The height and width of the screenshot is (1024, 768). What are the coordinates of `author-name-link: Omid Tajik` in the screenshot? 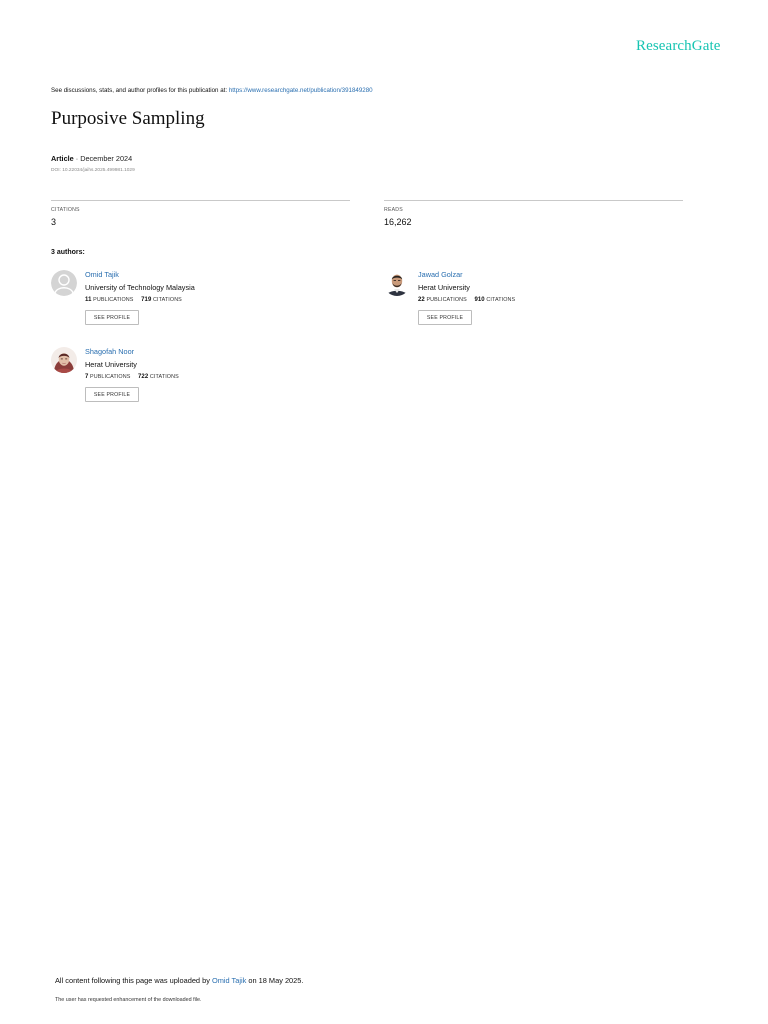 It's located at (102, 274).